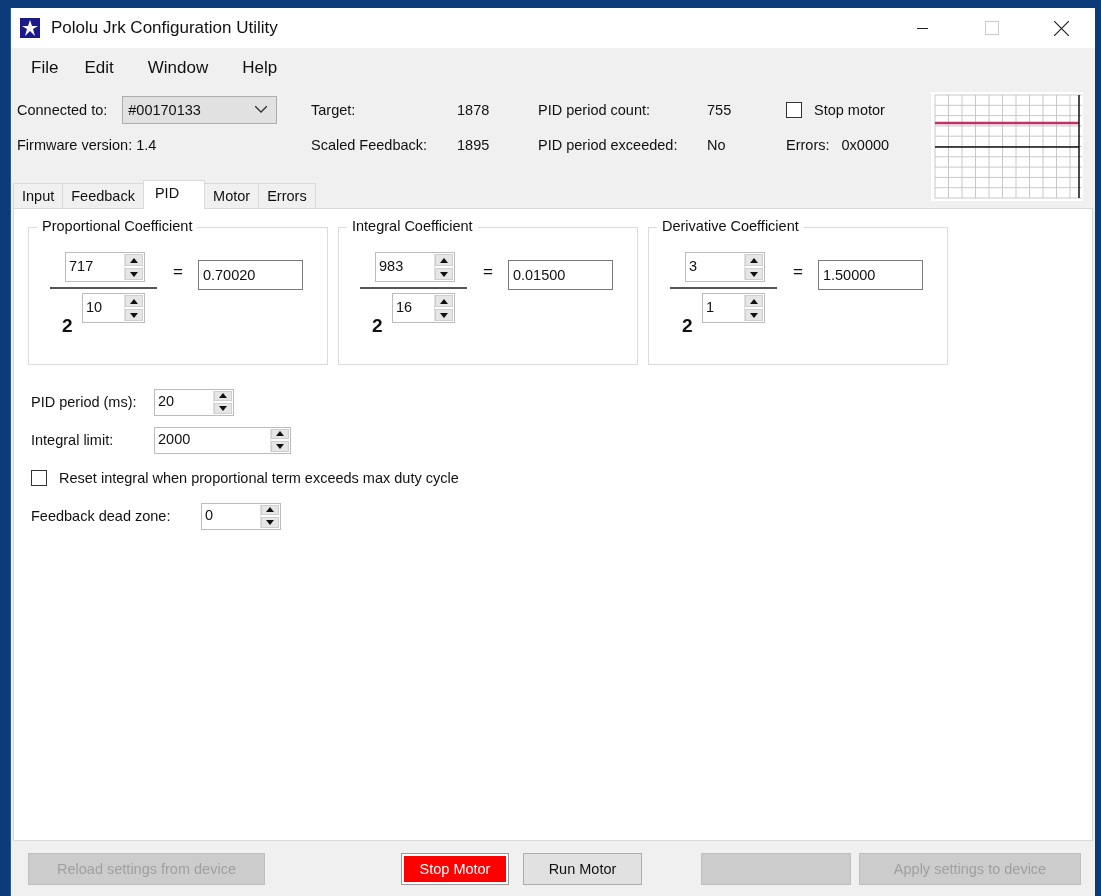  What do you see at coordinates (30, 28) in the screenshot?
I see `star-logo-icon` at bounding box center [30, 28].